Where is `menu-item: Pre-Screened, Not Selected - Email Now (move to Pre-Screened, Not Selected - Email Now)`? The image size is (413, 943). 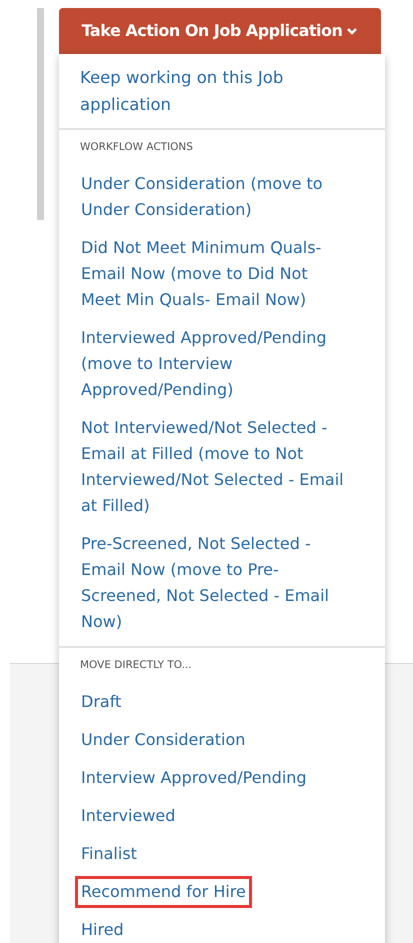
menu-item: Pre-Screened, Not Selected - Email Now (move to Pre-Screened, Not Selected - Email Now) is located at coordinates (215, 583).